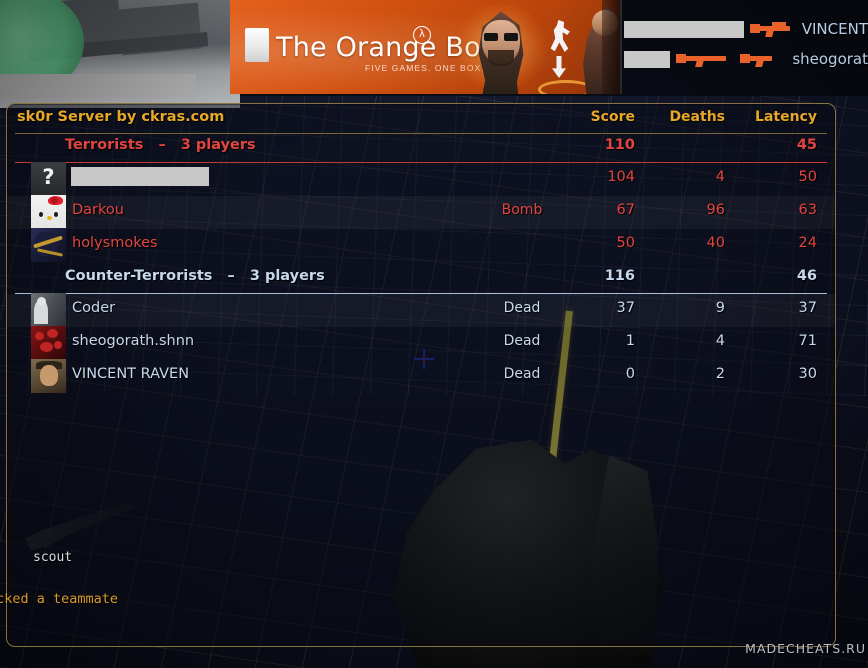  Describe the element at coordinates (94, 308) in the screenshot. I see `player-name: Coder` at that location.